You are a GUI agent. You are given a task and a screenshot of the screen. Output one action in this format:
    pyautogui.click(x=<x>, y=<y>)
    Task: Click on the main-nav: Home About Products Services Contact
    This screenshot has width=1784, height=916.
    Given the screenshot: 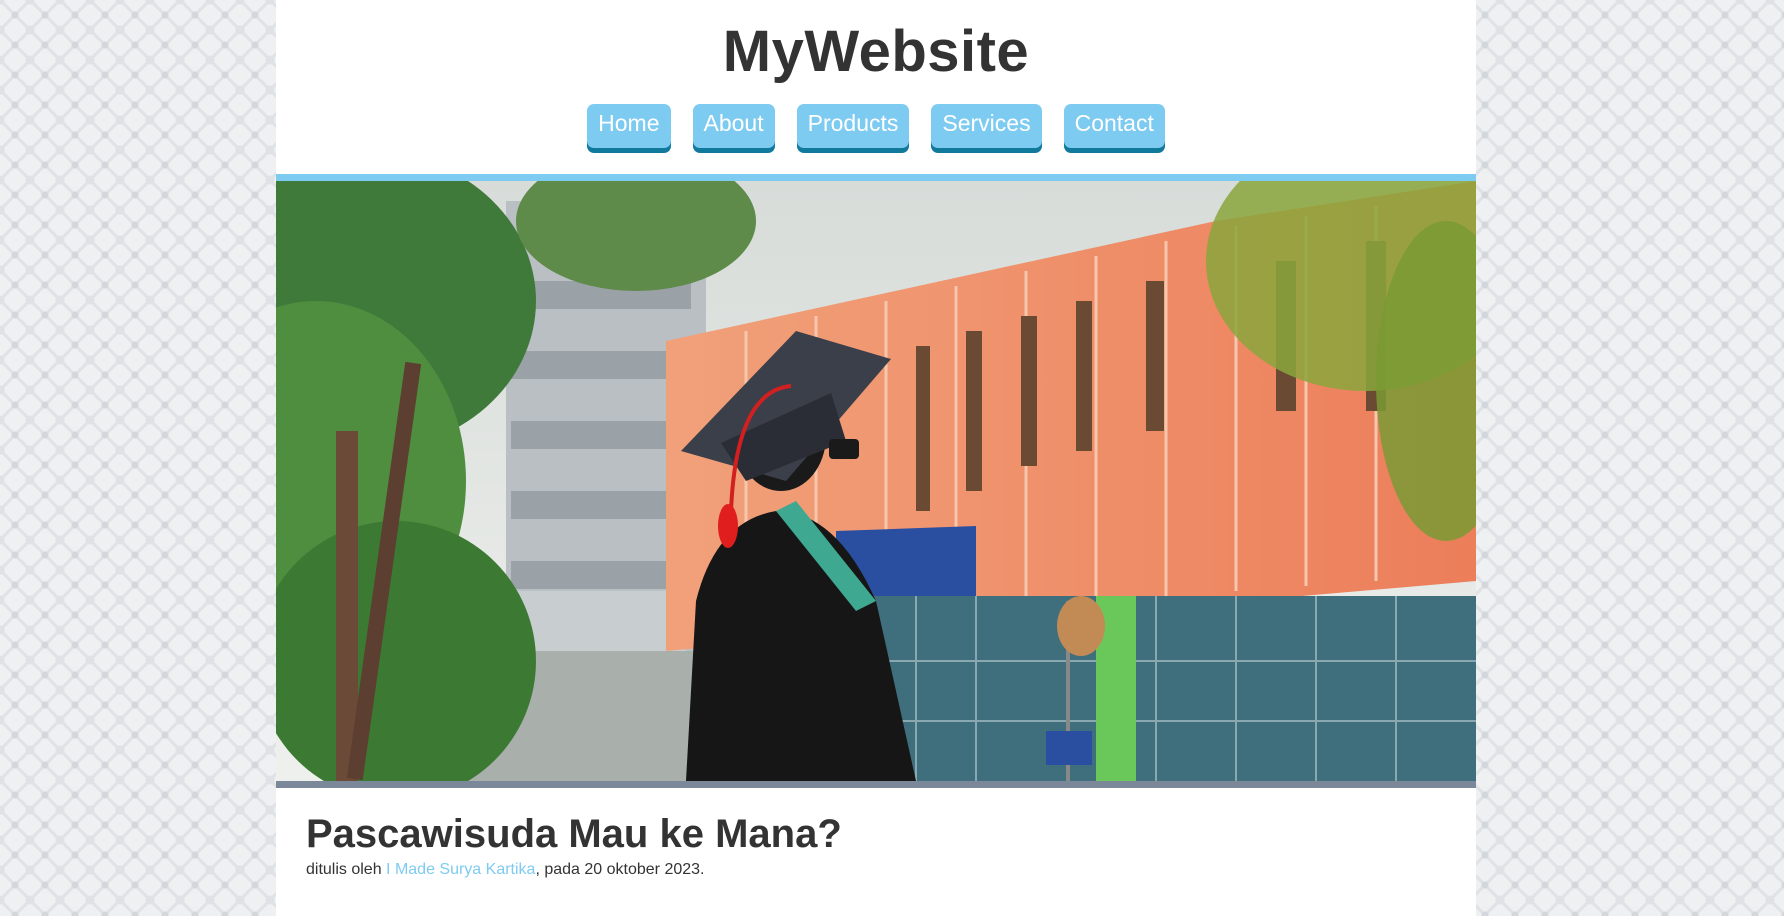 What is the action you would take?
    pyautogui.click(x=876, y=126)
    